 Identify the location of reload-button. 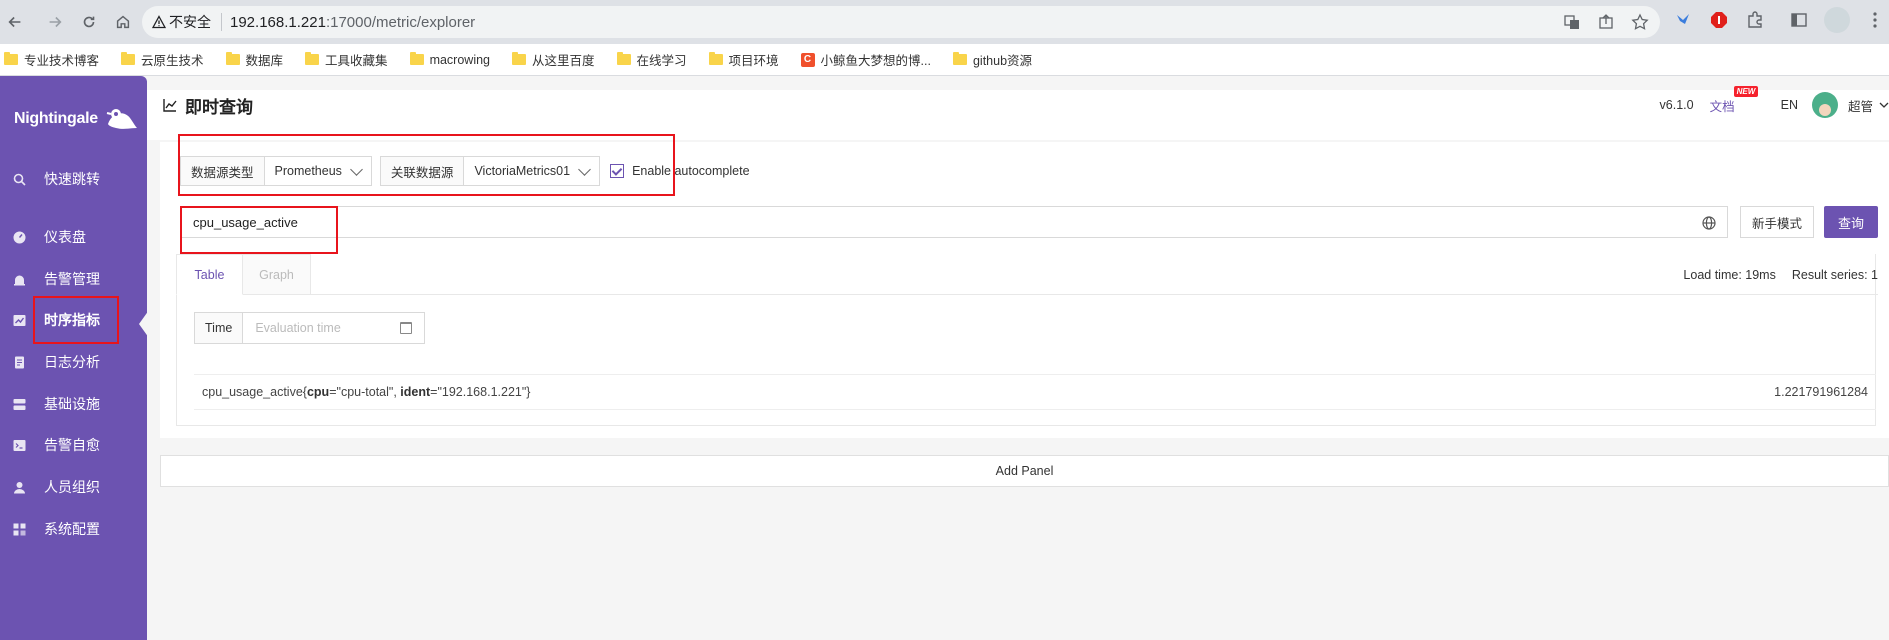
(89, 22).